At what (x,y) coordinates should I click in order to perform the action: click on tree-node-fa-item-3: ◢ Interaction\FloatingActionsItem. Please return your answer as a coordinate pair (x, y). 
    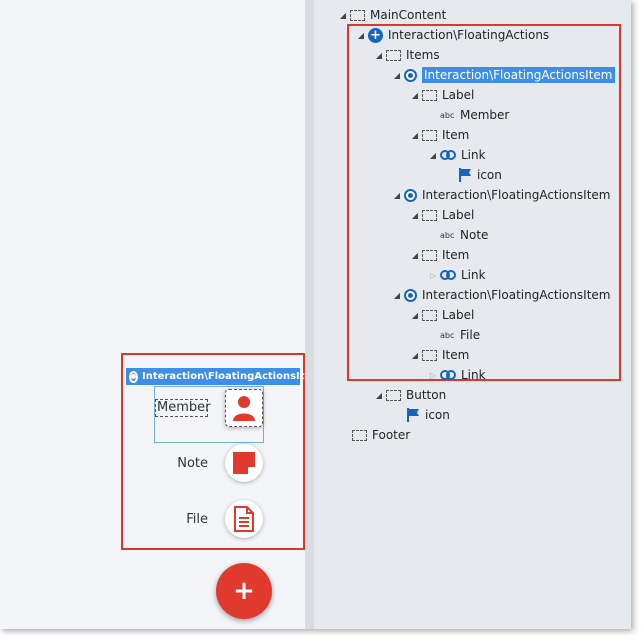
    Looking at the image, I should click on (501, 295).